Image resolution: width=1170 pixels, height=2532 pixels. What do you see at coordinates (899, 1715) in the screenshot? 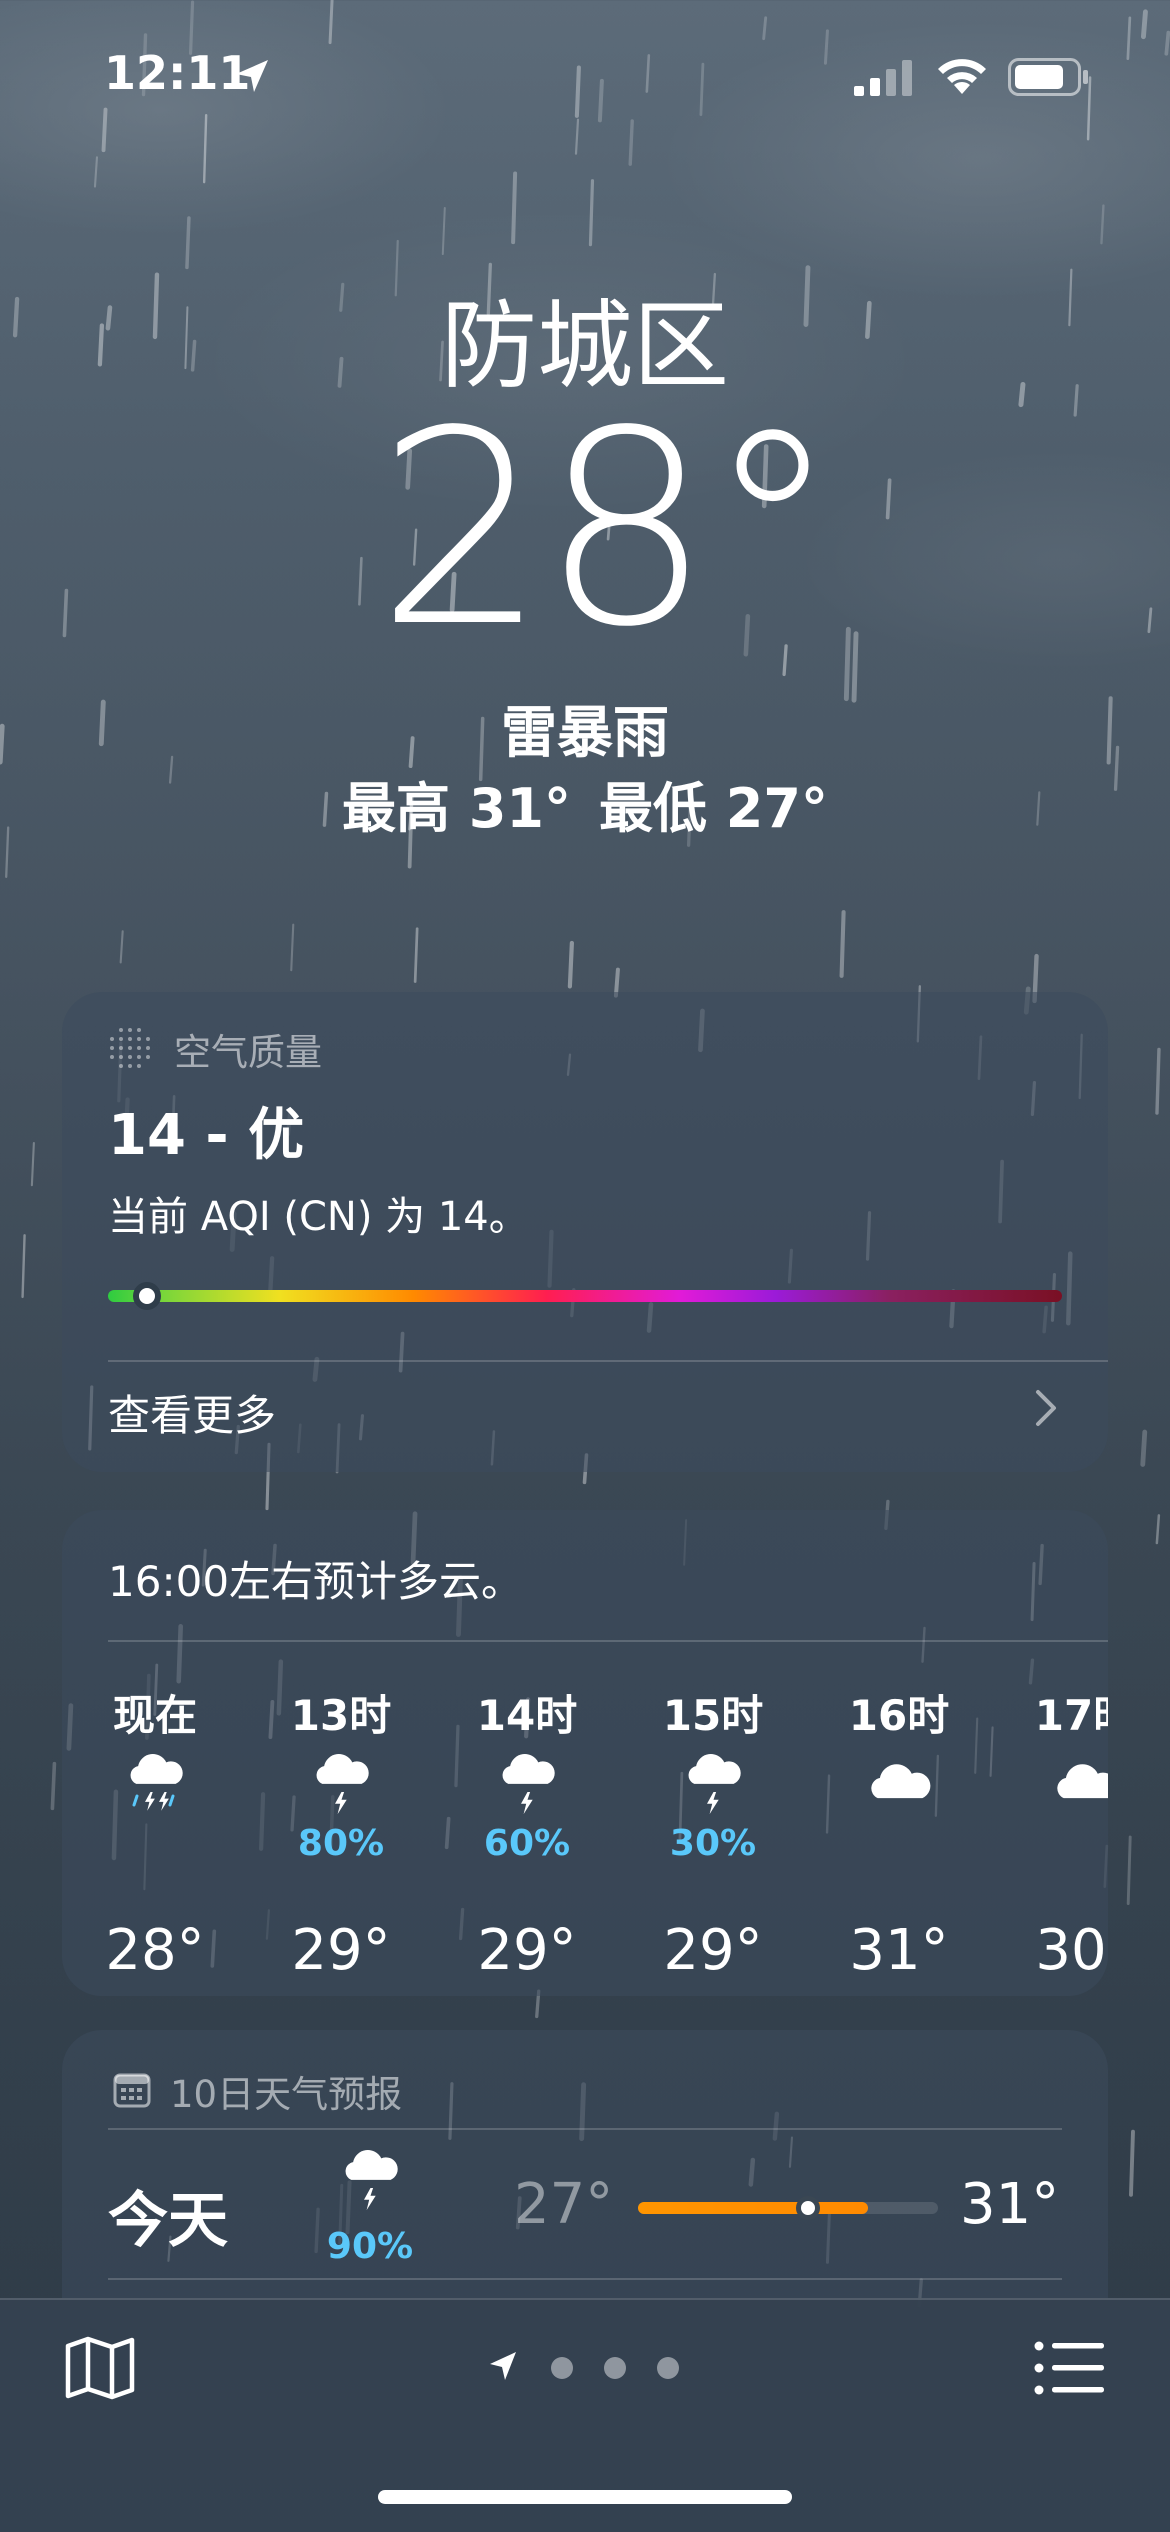
I see `hour-label: 16时` at bounding box center [899, 1715].